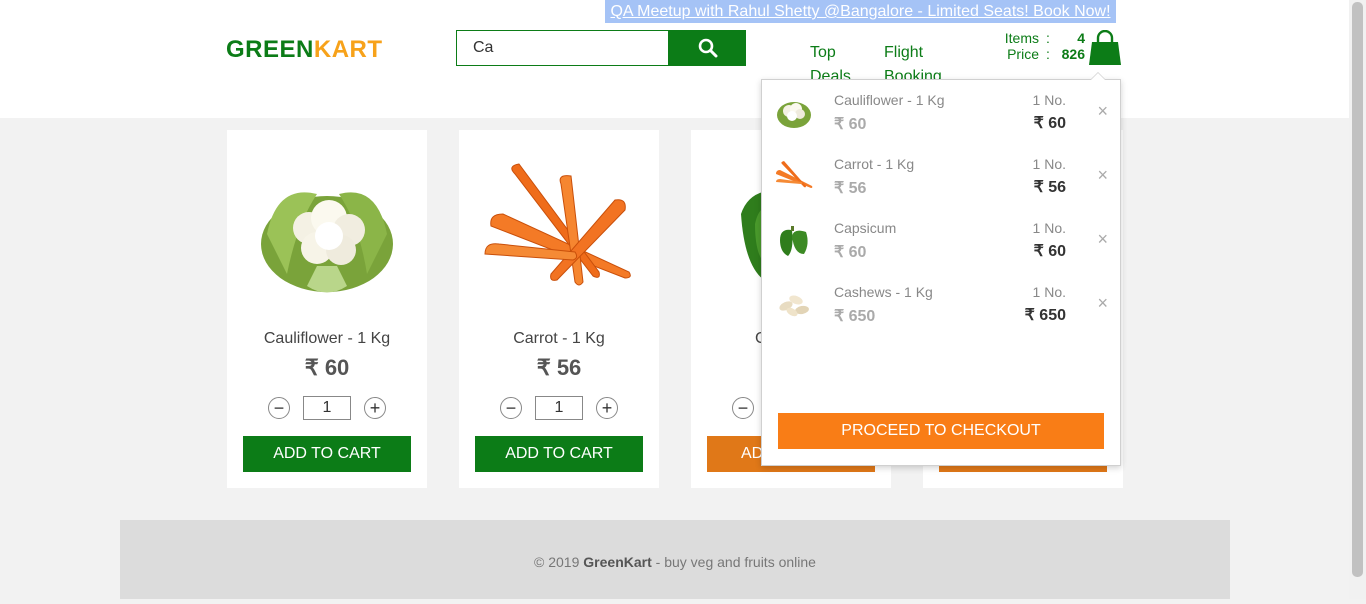 The image size is (1366, 604). I want to click on cart-item-name: Cauliflower - 1 Kg, so click(889, 100).